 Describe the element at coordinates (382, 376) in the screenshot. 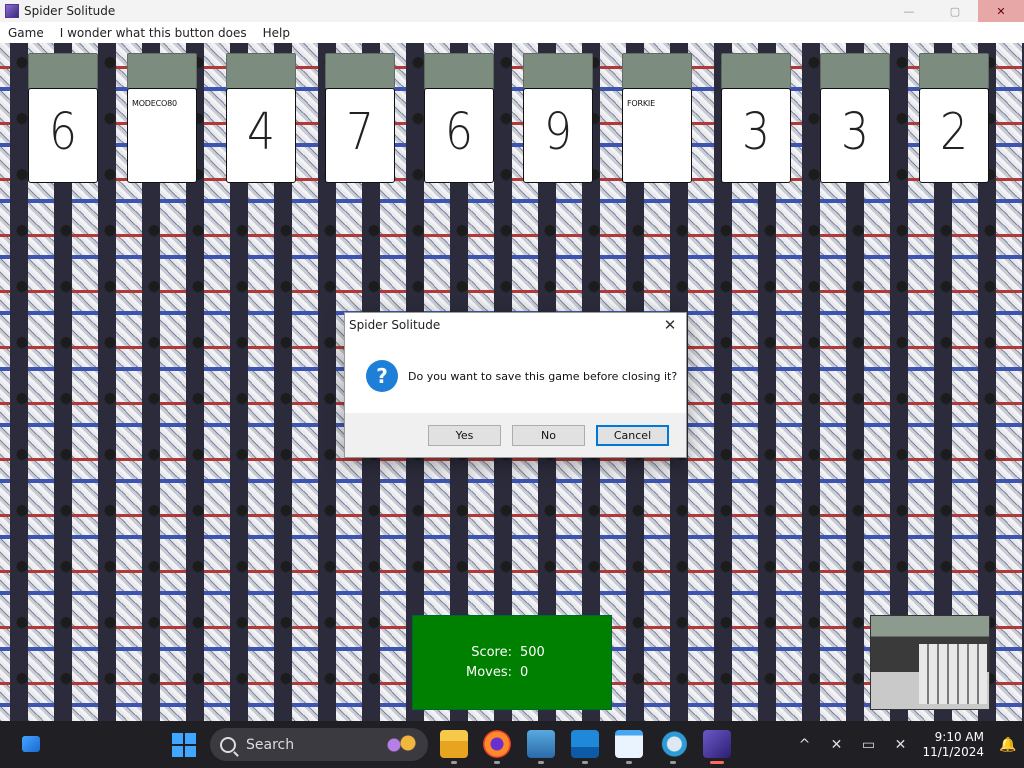

I see `question-icon: ?` at that location.